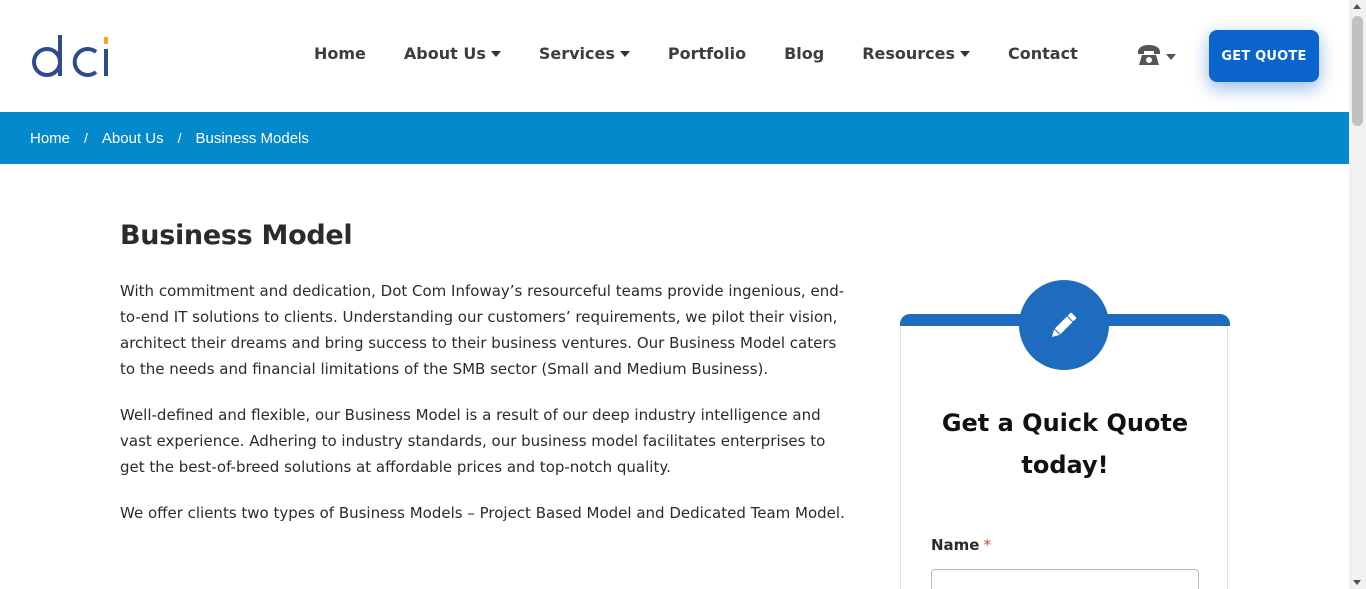 The height and width of the screenshot is (589, 1366). I want to click on nav-label: Blog, so click(804, 53).